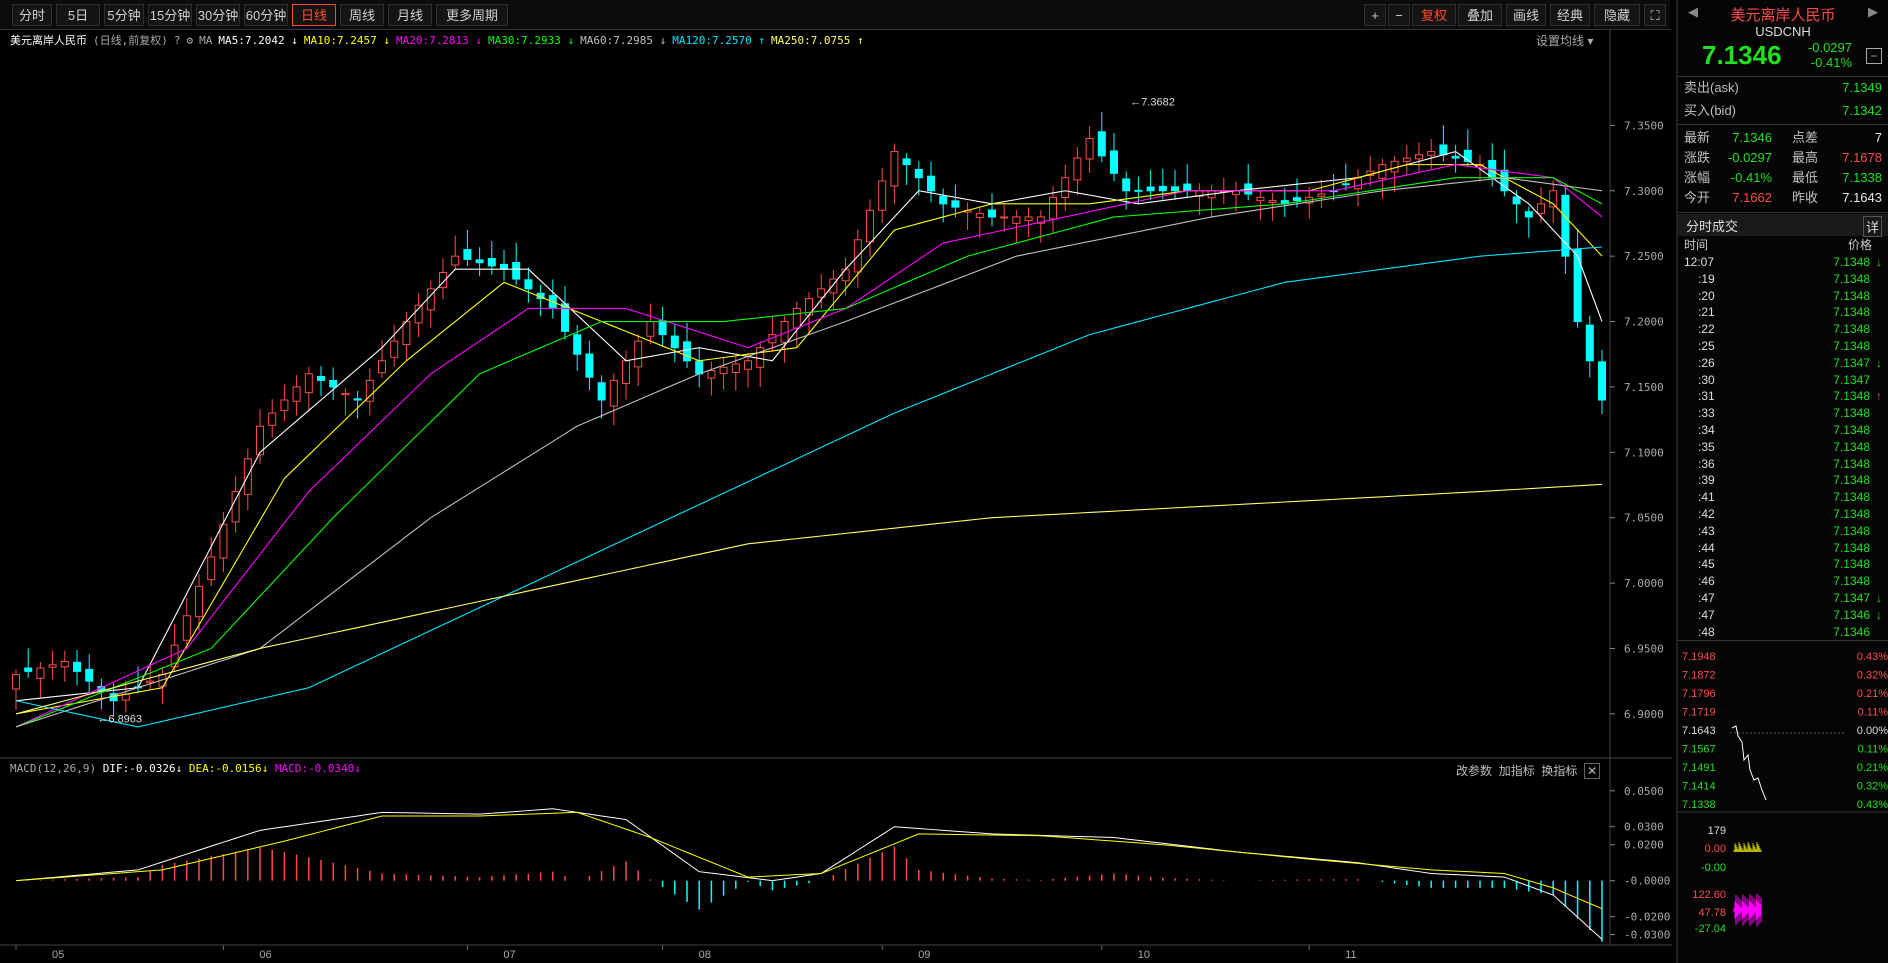 This screenshot has width=1888, height=963. Describe the element at coordinates (179, 768) in the screenshot. I see `dif-arrow-icon: ↓` at that location.